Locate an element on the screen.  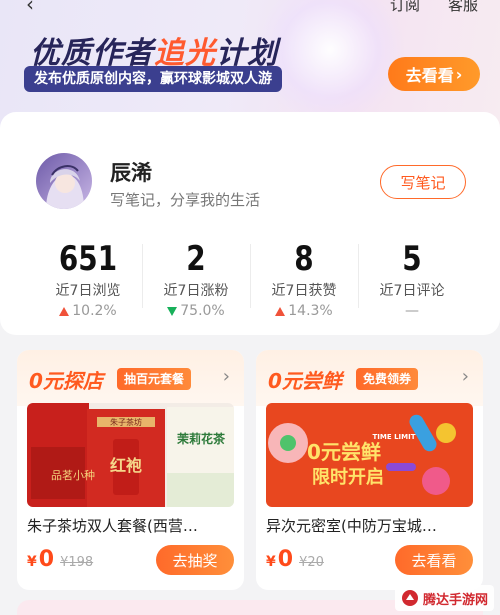
stat-change: 10.2% is located at coordinates (88, 311).